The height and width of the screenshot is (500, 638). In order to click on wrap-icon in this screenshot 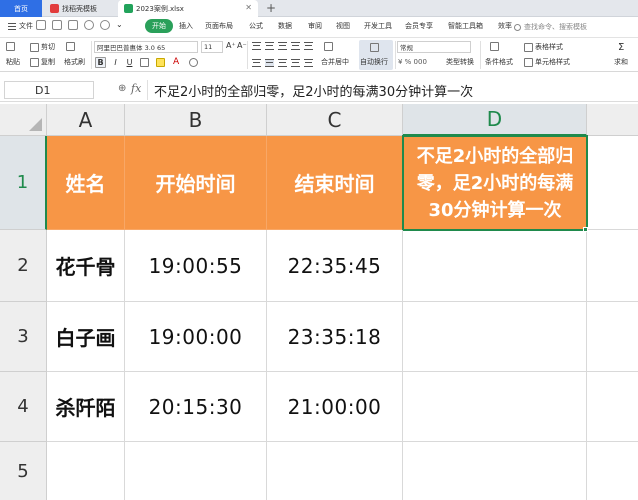, I will do `click(374, 47)`.